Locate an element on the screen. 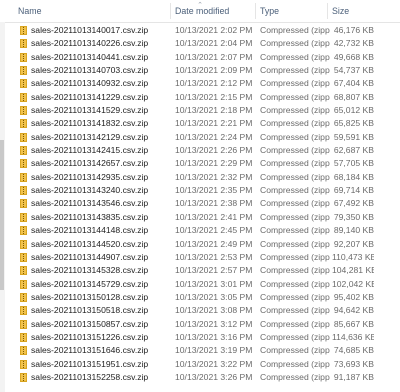  file-date-modified: 10/13/2021 2:57 PM is located at coordinates (214, 270).